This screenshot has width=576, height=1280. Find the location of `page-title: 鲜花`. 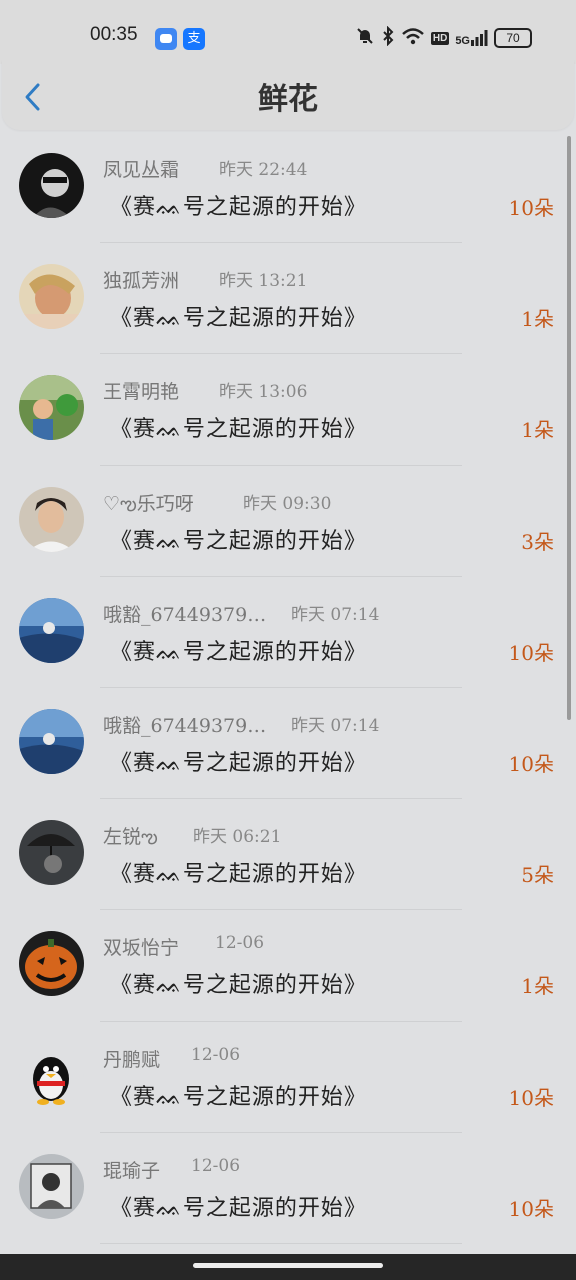

page-title: 鲜花 is located at coordinates (288, 99).